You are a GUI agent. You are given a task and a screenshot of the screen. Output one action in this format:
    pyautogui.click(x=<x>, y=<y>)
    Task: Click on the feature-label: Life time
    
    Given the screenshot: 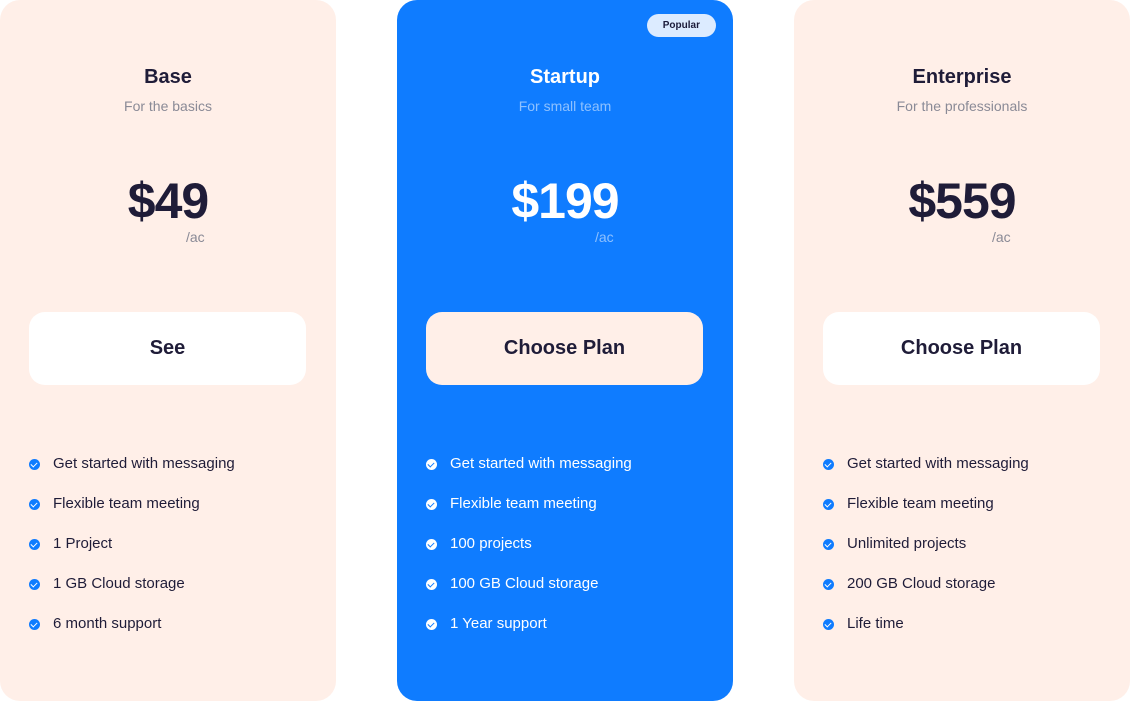 What is the action you would take?
    pyautogui.click(x=875, y=623)
    